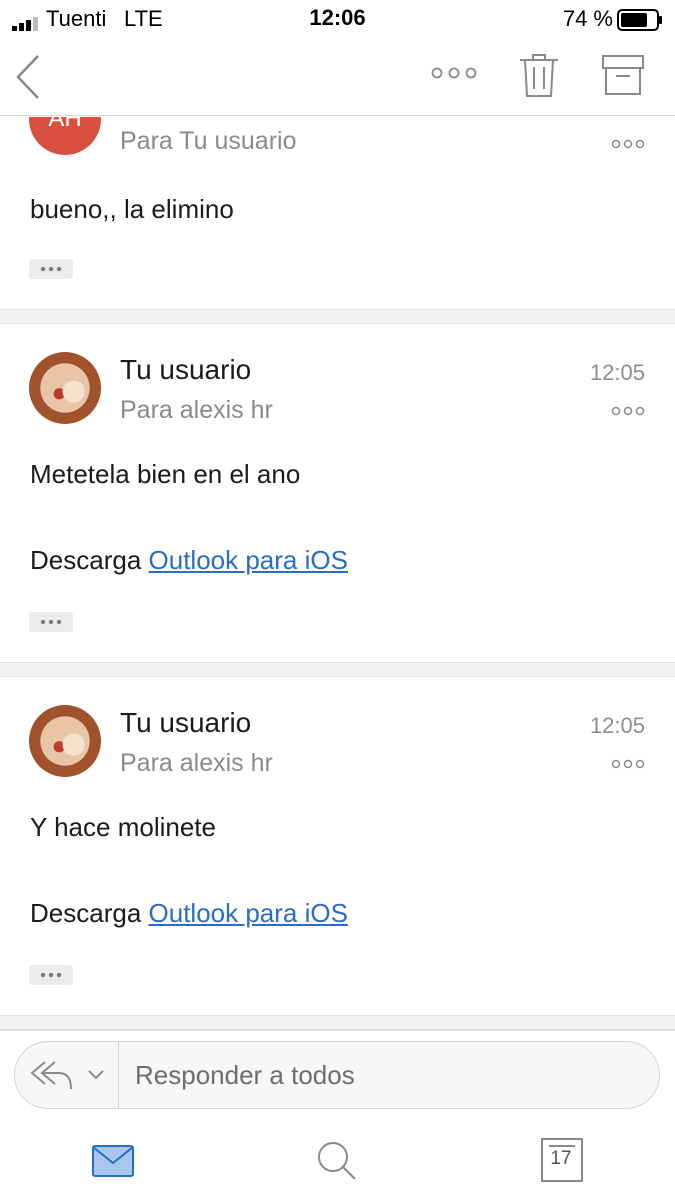 Image resolution: width=675 pixels, height=1200 pixels. Describe the element at coordinates (587, 18) in the screenshot. I see `battery-percent: 74 %` at that location.